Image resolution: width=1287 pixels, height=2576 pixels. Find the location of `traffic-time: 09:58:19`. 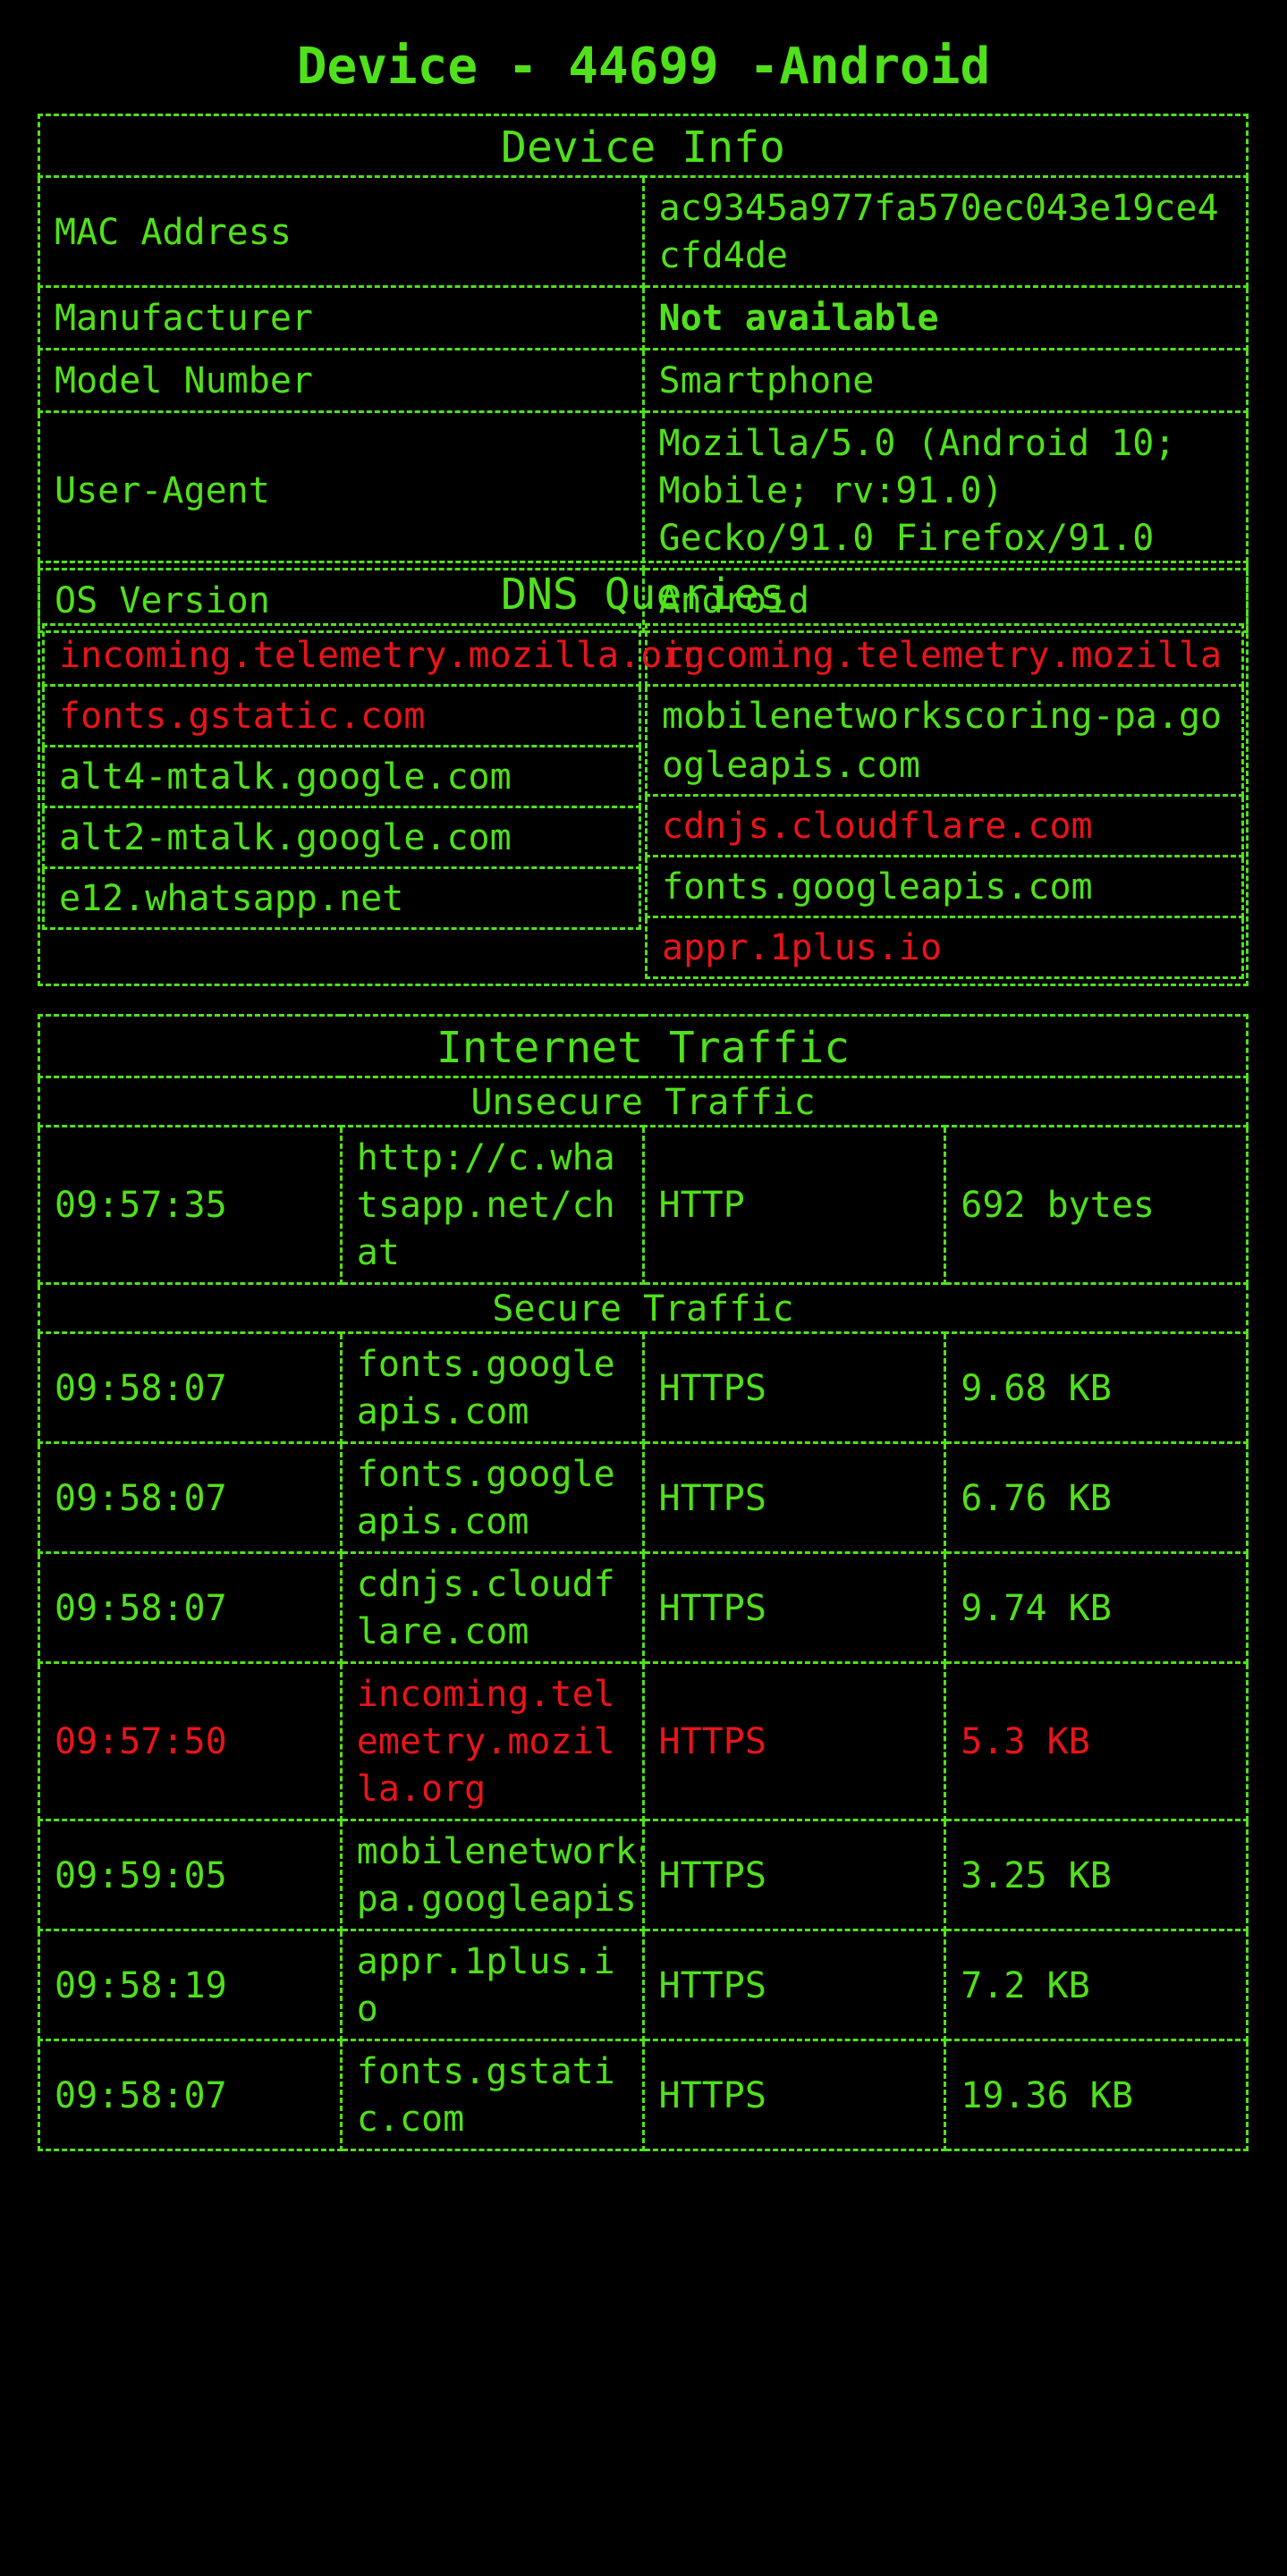

traffic-time: 09:58:19 is located at coordinates (190, 1985).